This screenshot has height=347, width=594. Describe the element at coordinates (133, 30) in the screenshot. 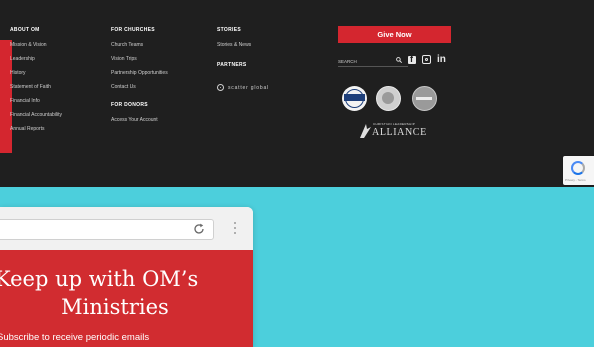

I see `column-heading: FOR CHURCHES` at that location.